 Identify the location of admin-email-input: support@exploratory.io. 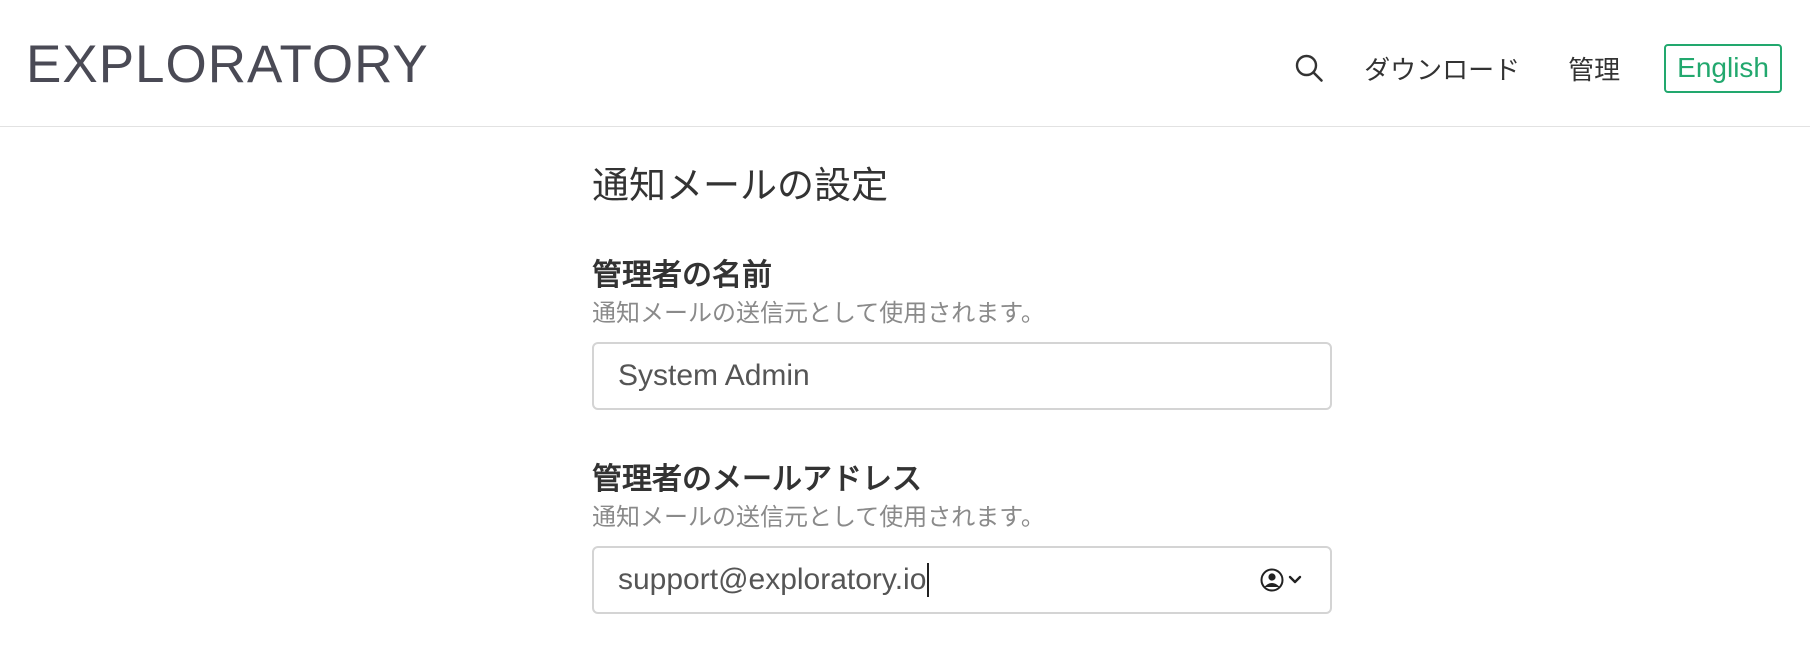
(962, 580).